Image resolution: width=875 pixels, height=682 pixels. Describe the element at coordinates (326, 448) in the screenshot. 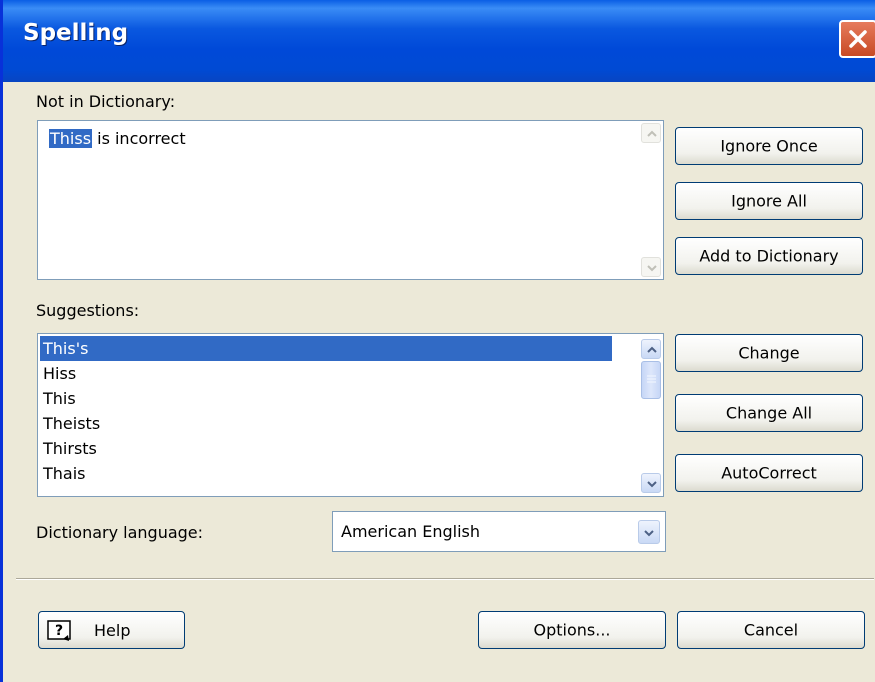

I see `suggestion-item: Thirsts` at that location.